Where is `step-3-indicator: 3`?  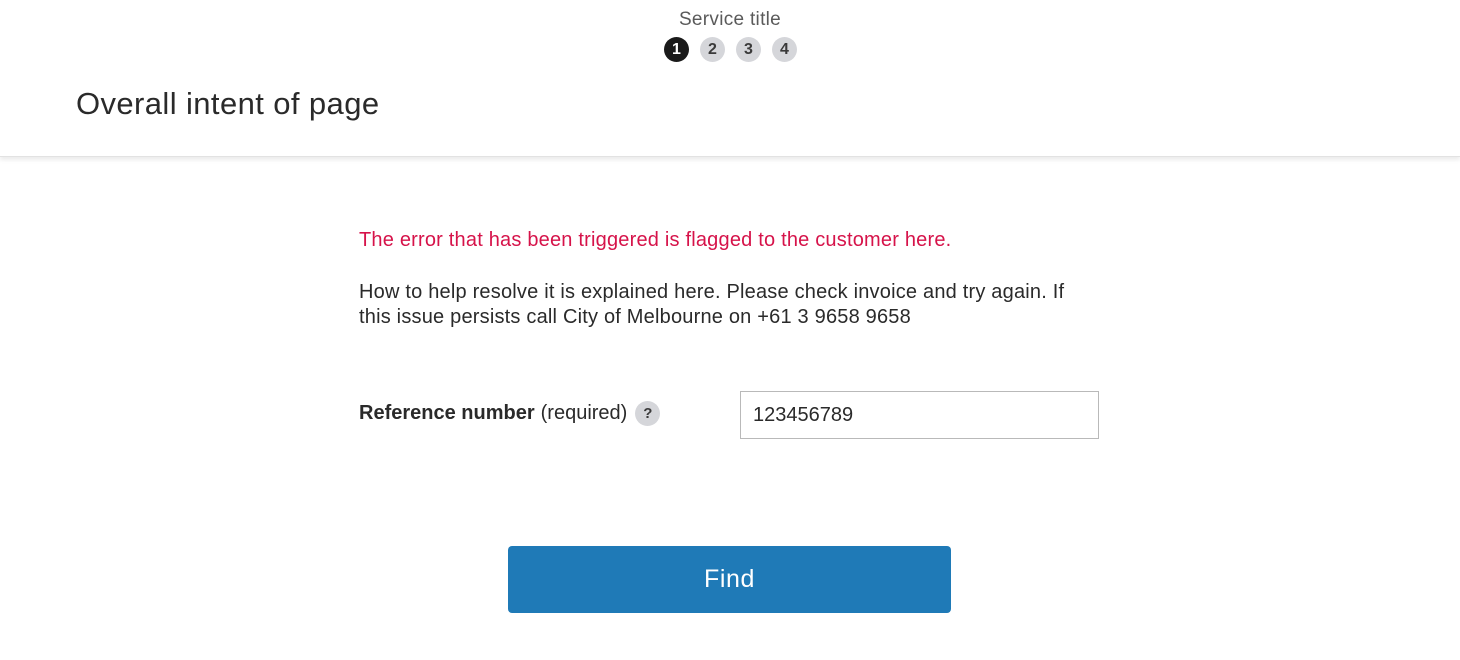 step-3-indicator: 3 is located at coordinates (748, 49).